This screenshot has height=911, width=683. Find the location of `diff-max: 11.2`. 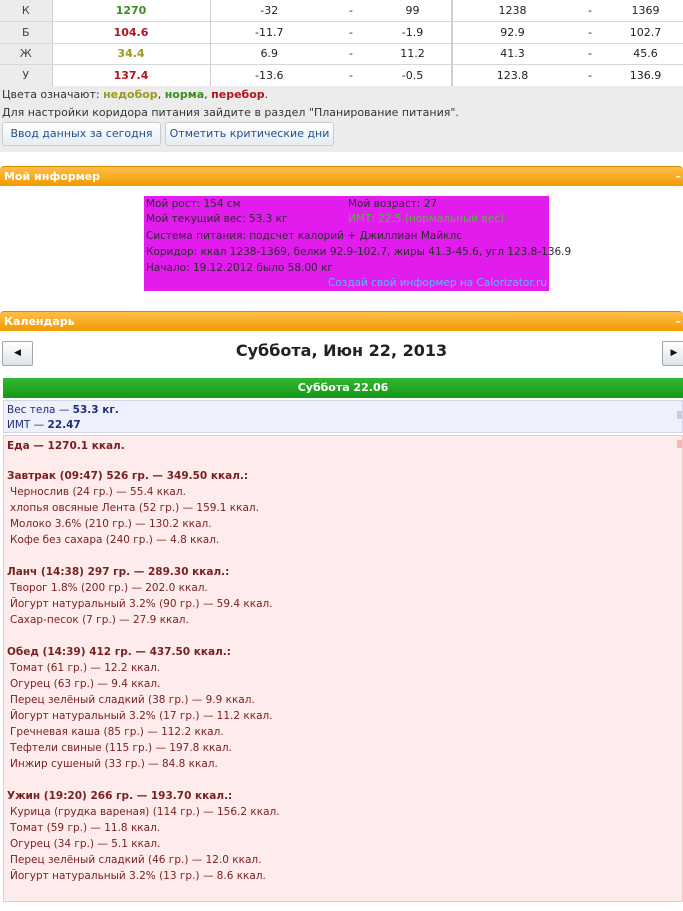

diff-max: 11.2 is located at coordinates (413, 54).